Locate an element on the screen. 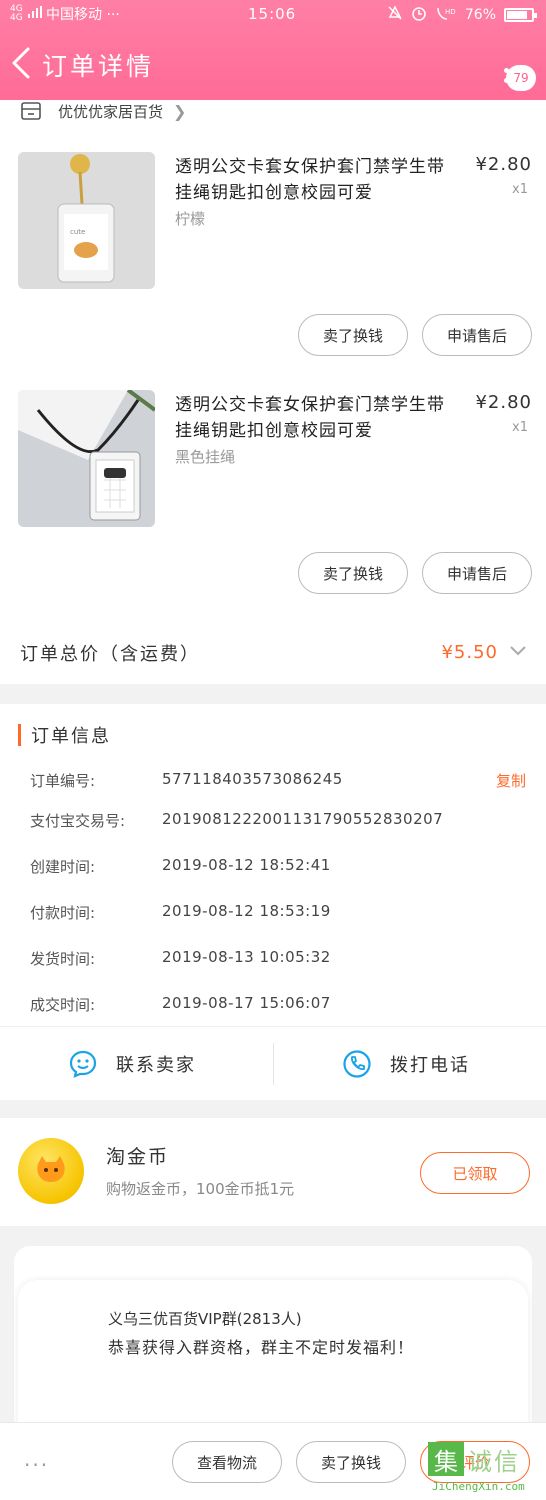 Image resolution: width=546 pixels, height=1500 pixels. status-bar: 4G 4G 中国移动 ··· 15:06 HD 76% is located at coordinates (273, 14).